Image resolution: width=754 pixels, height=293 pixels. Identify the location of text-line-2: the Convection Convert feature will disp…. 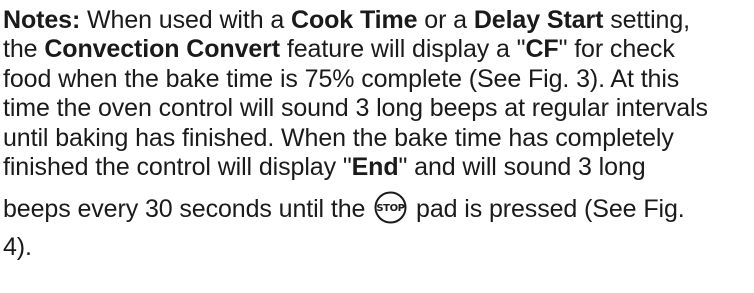
(378, 49).